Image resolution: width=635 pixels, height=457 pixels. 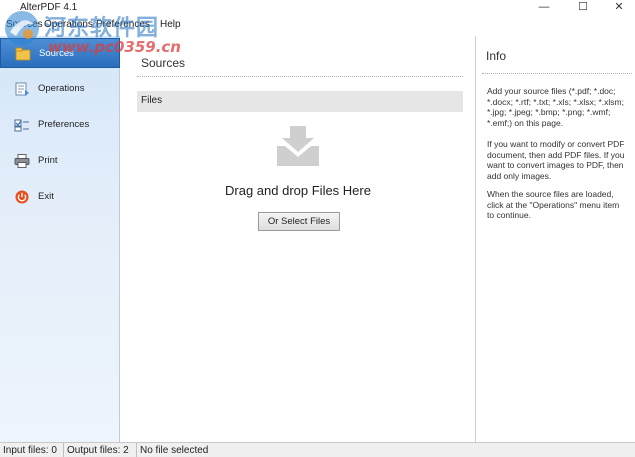 What do you see at coordinates (583, 8) in the screenshot?
I see `maximize-button: ☐` at bounding box center [583, 8].